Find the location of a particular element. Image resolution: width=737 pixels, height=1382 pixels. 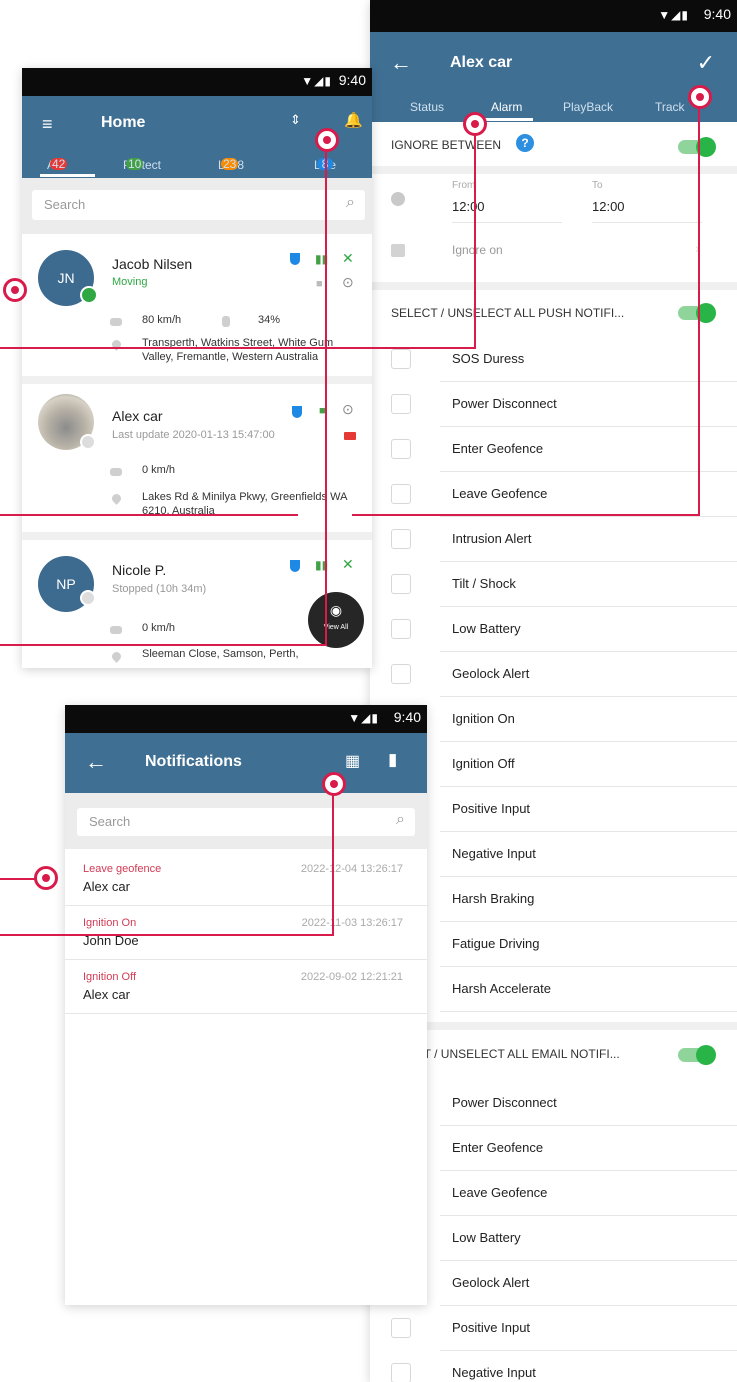

from-underline is located at coordinates (507, 222).